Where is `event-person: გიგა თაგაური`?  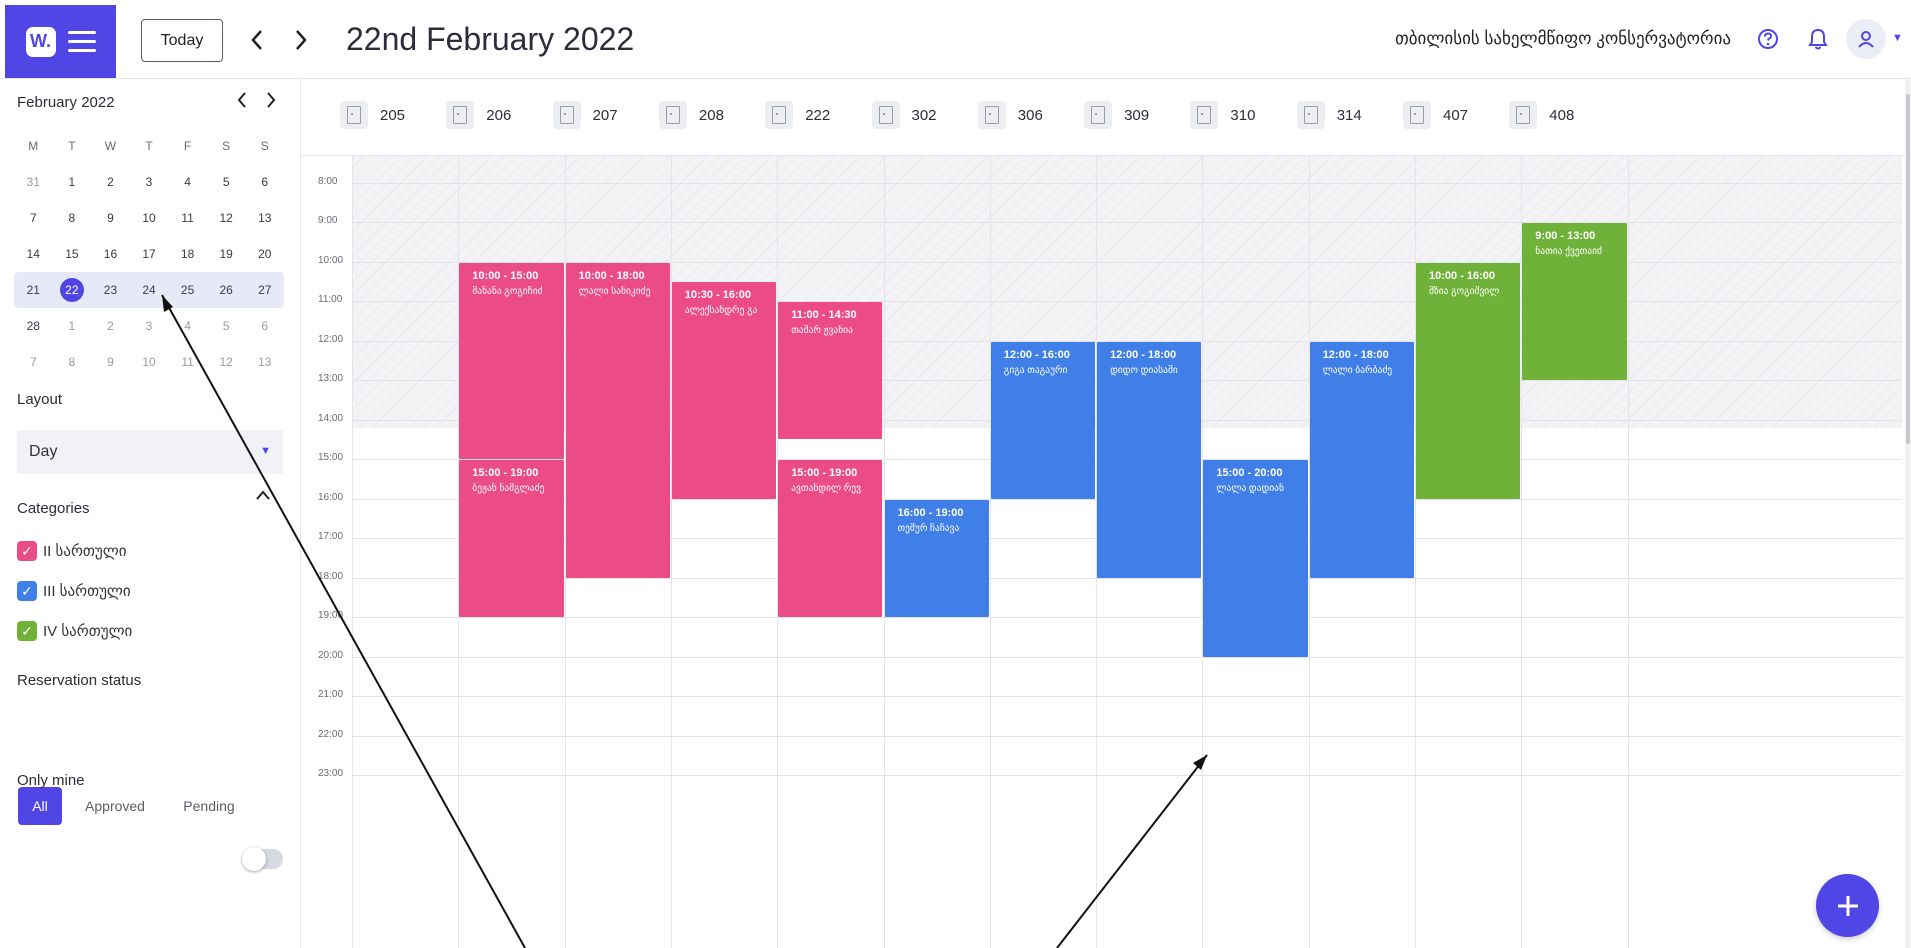 event-person: გიგა თაგაური is located at coordinates (1035, 370).